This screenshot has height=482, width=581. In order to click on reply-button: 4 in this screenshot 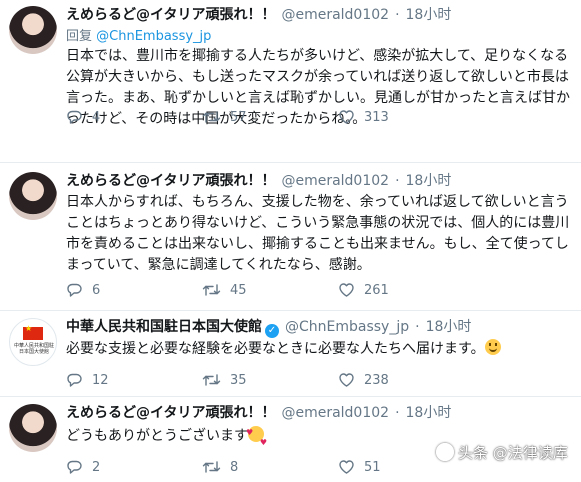, I will do `click(83, 117)`.